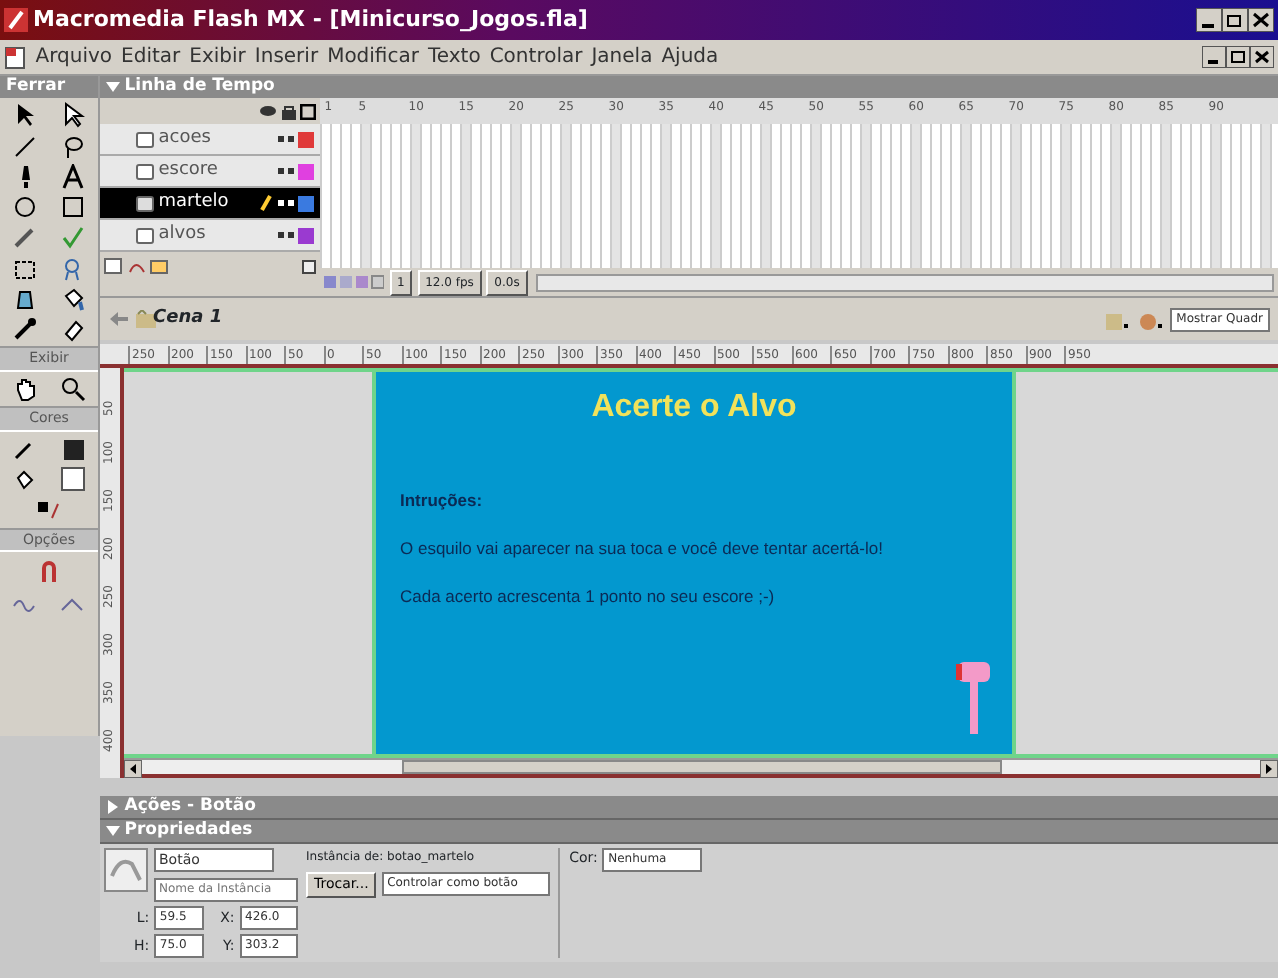  I want to click on swap-colors-icon, so click(49, 510).